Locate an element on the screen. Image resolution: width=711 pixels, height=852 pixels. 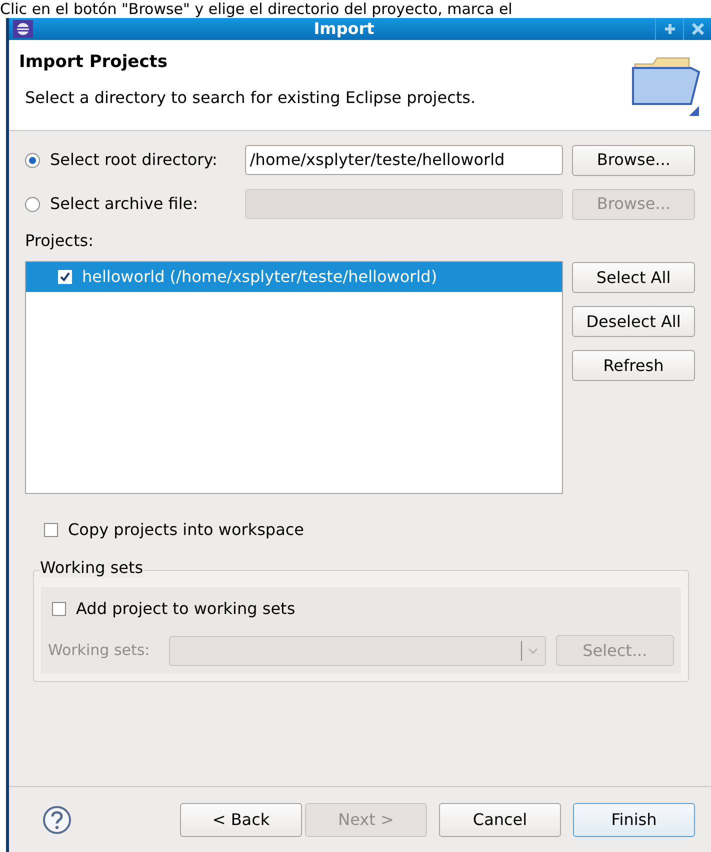
field-label: Working sets: is located at coordinates (99, 651).